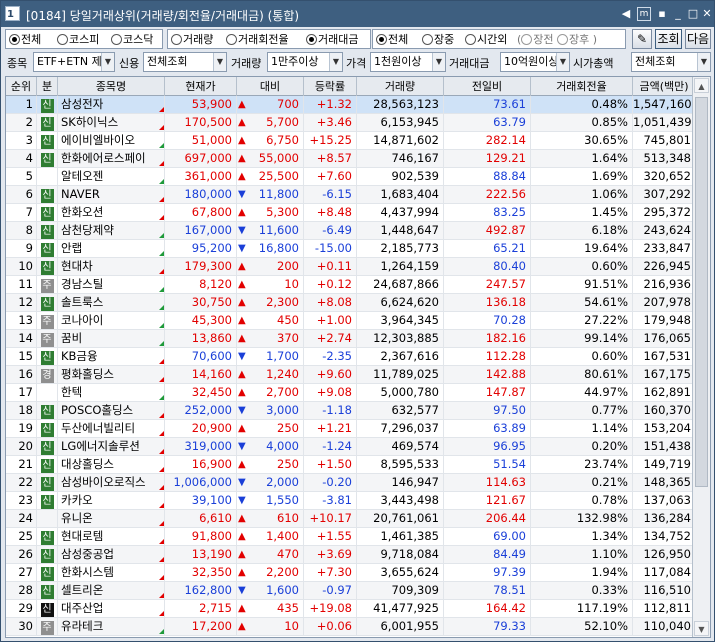 The width and height of the screenshot is (715, 642). I want to click on stock-name-cell: 유니온, so click(111, 518).